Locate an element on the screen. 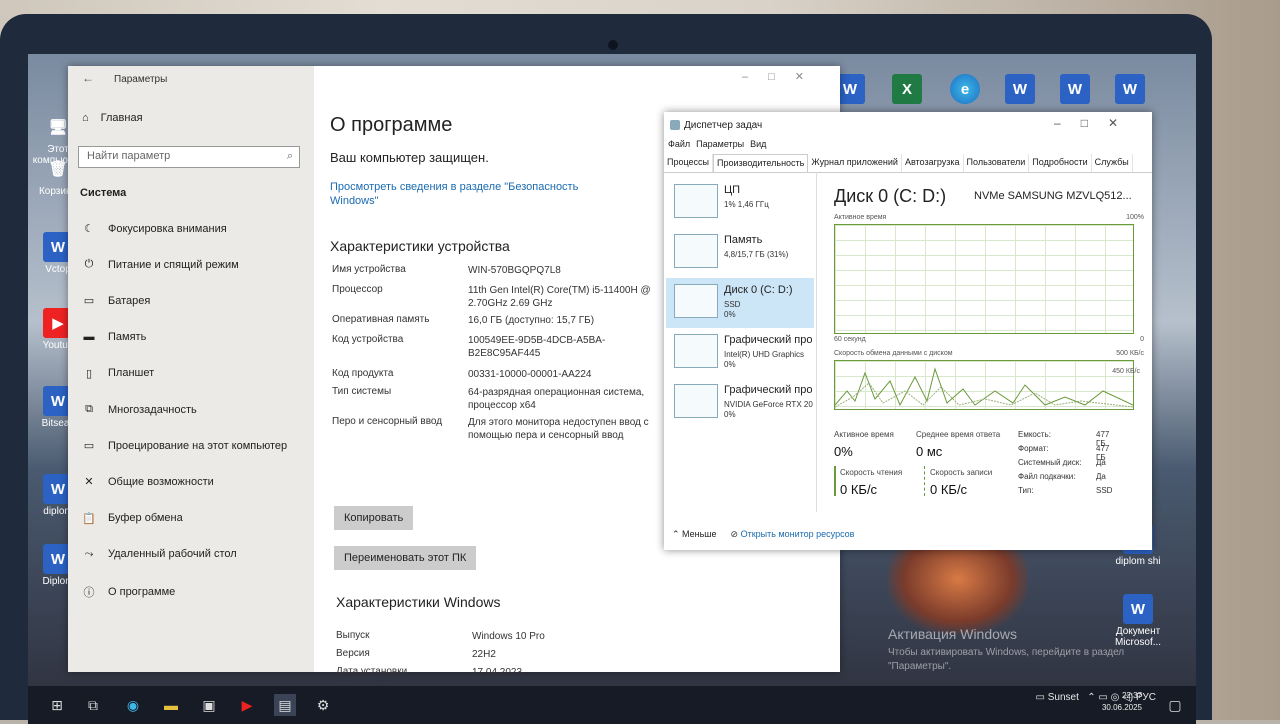 The image size is (1280, 724). nav-item-label: Буфер обмена is located at coordinates (145, 518).